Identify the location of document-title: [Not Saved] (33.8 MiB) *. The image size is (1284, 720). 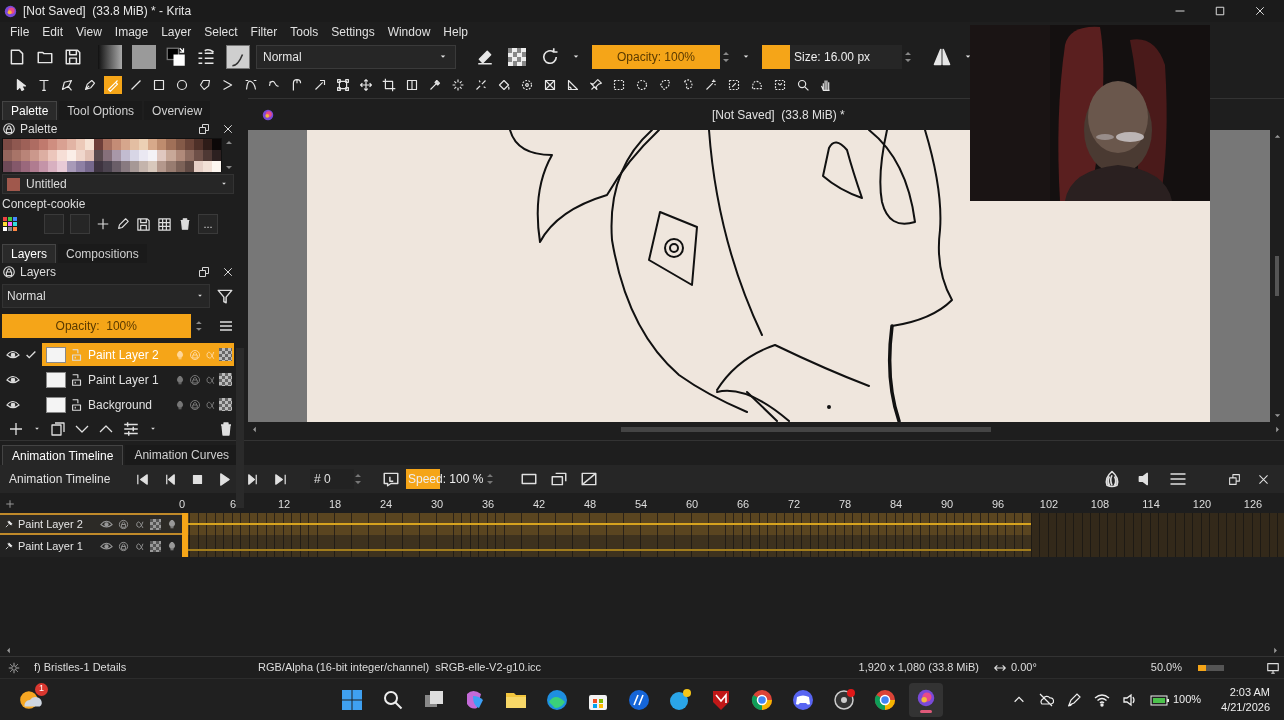
(778, 115).